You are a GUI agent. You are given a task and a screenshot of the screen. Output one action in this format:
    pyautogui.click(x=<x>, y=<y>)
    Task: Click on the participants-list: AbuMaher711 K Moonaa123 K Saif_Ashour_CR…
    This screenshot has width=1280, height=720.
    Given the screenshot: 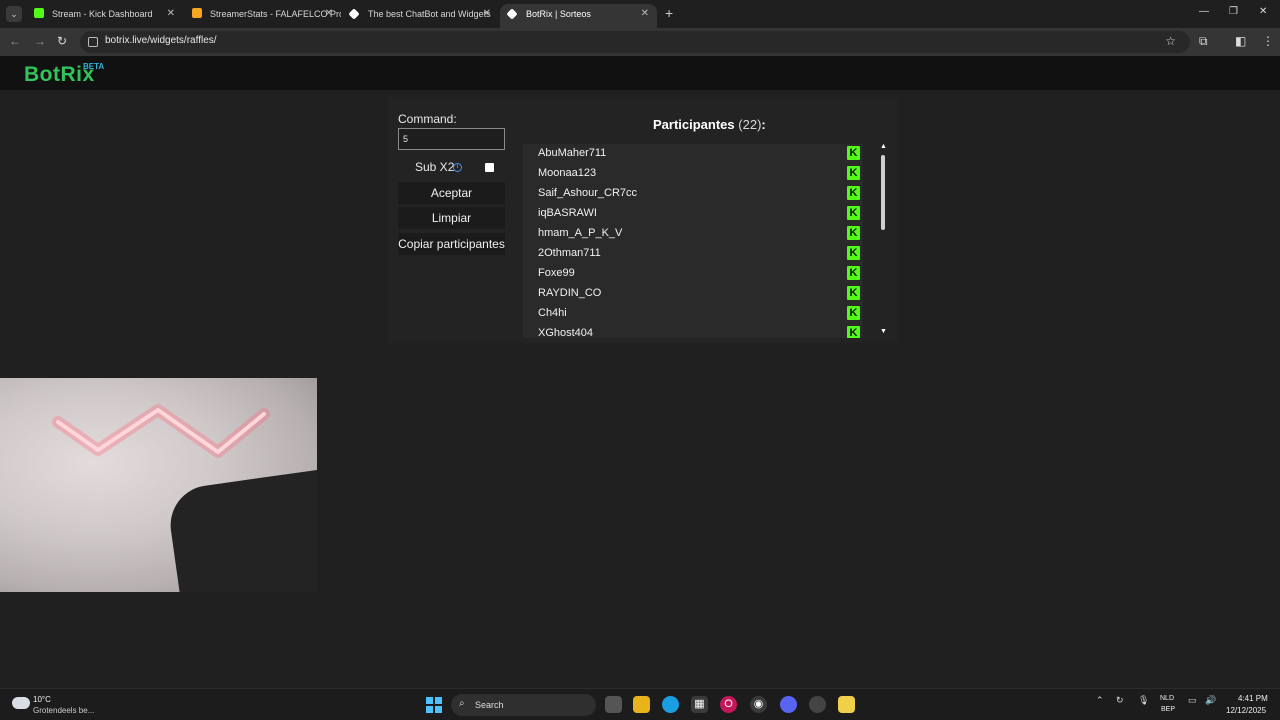 What is the action you would take?
    pyautogui.click(x=693, y=241)
    